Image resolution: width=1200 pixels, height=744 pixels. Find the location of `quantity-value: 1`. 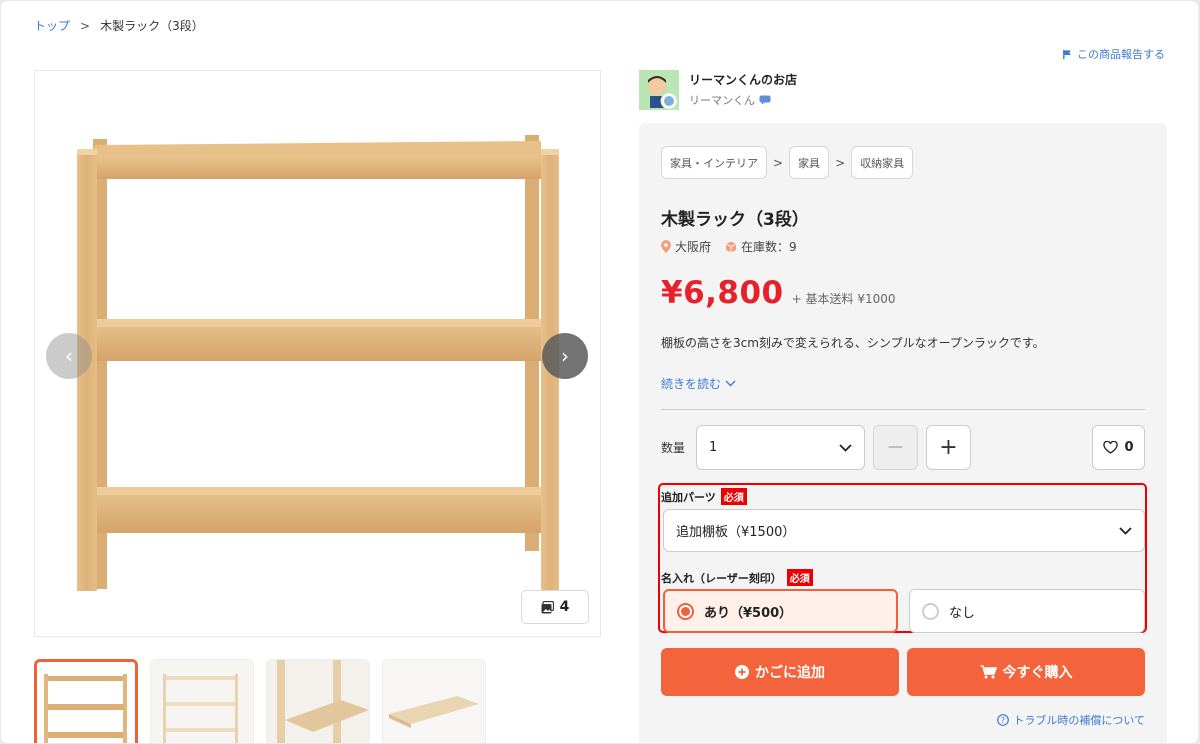

quantity-value: 1 is located at coordinates (713, 447).